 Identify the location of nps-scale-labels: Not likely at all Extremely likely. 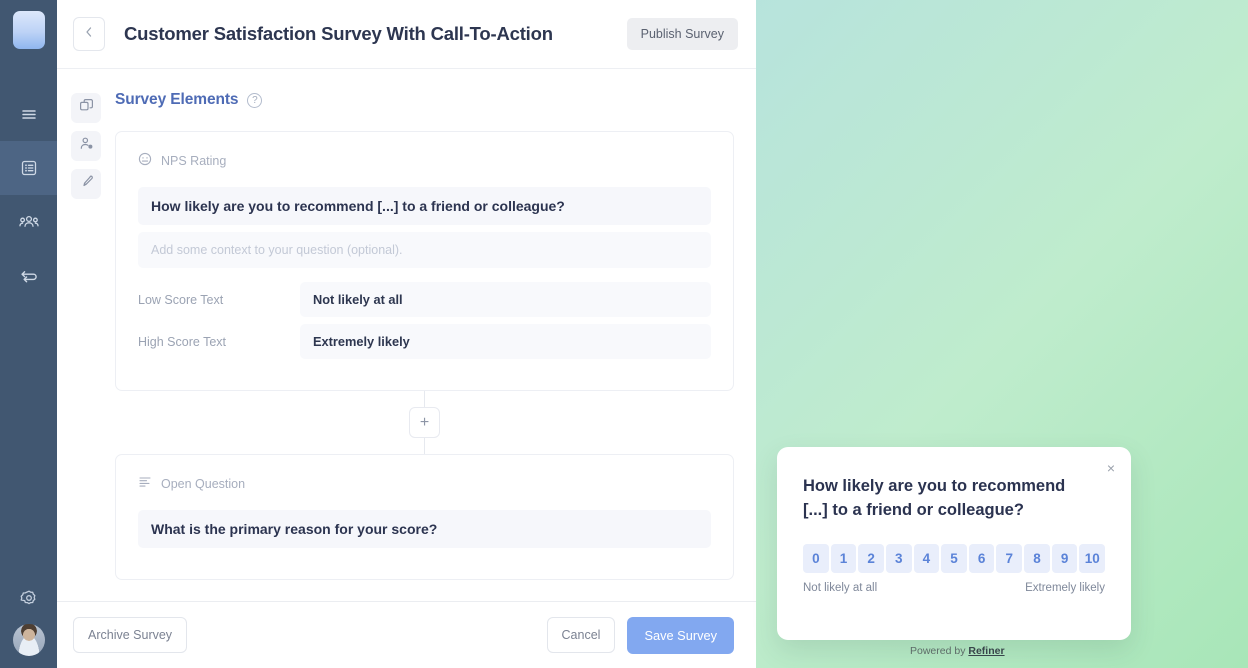
(954, 588).